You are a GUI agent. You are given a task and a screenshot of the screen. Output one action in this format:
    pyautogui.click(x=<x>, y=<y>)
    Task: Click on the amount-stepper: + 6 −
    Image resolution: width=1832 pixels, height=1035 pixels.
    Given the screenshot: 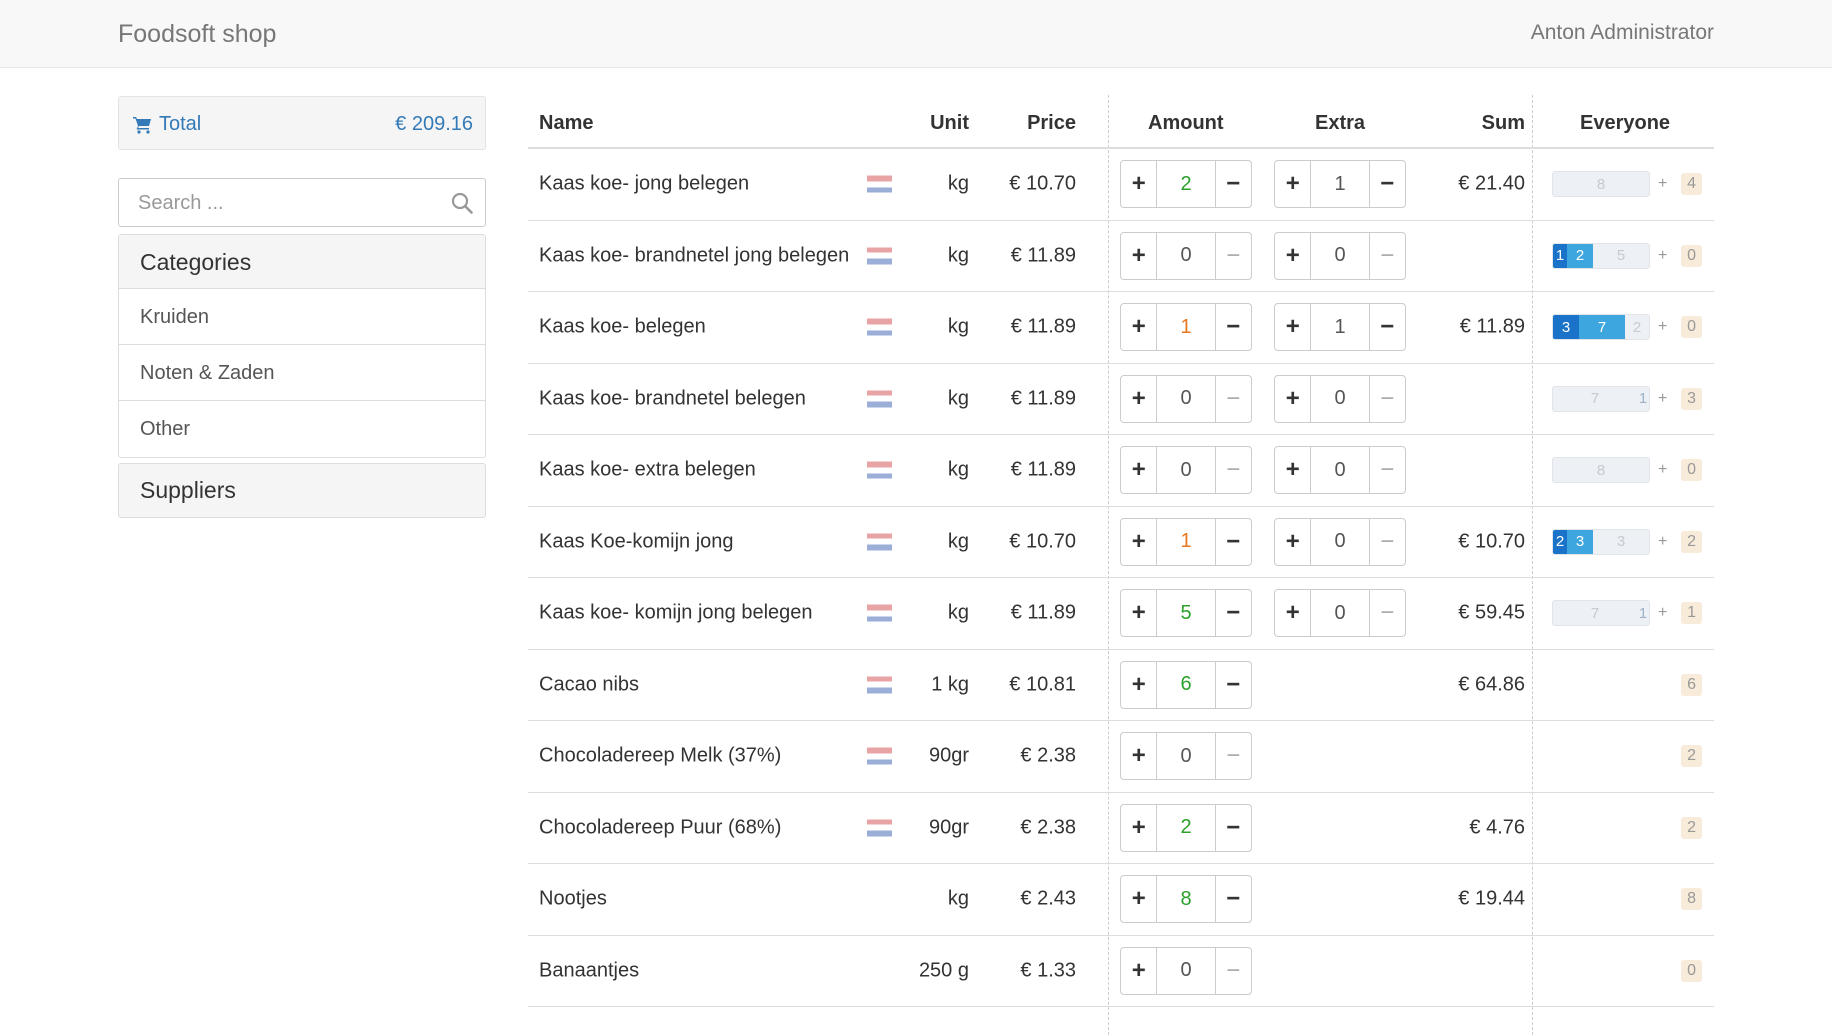 What is the action you would take?
    pyautogui.click(x=1186, y=684)
    